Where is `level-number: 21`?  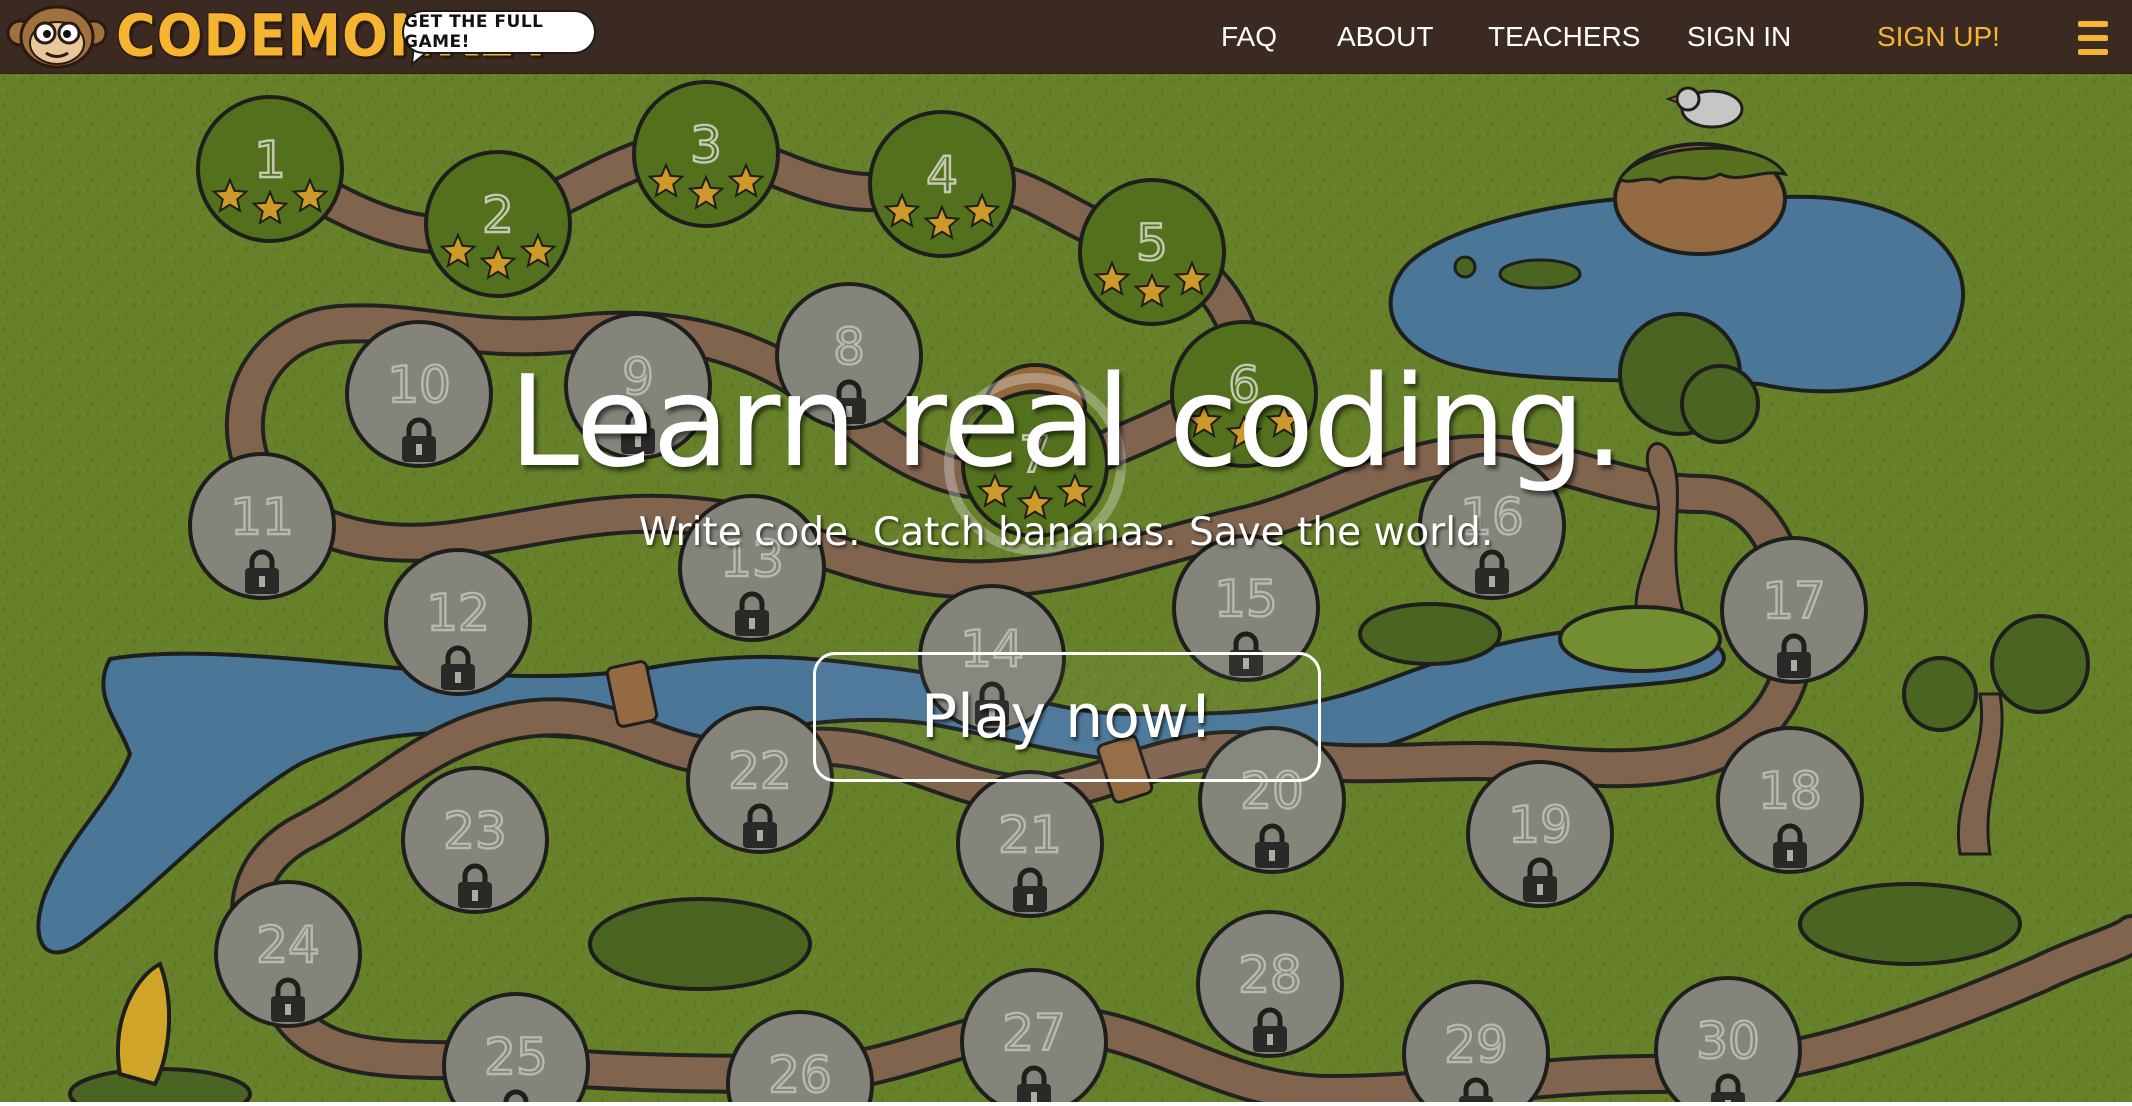 level-number: 21 is located at coordinates (1030, 835).